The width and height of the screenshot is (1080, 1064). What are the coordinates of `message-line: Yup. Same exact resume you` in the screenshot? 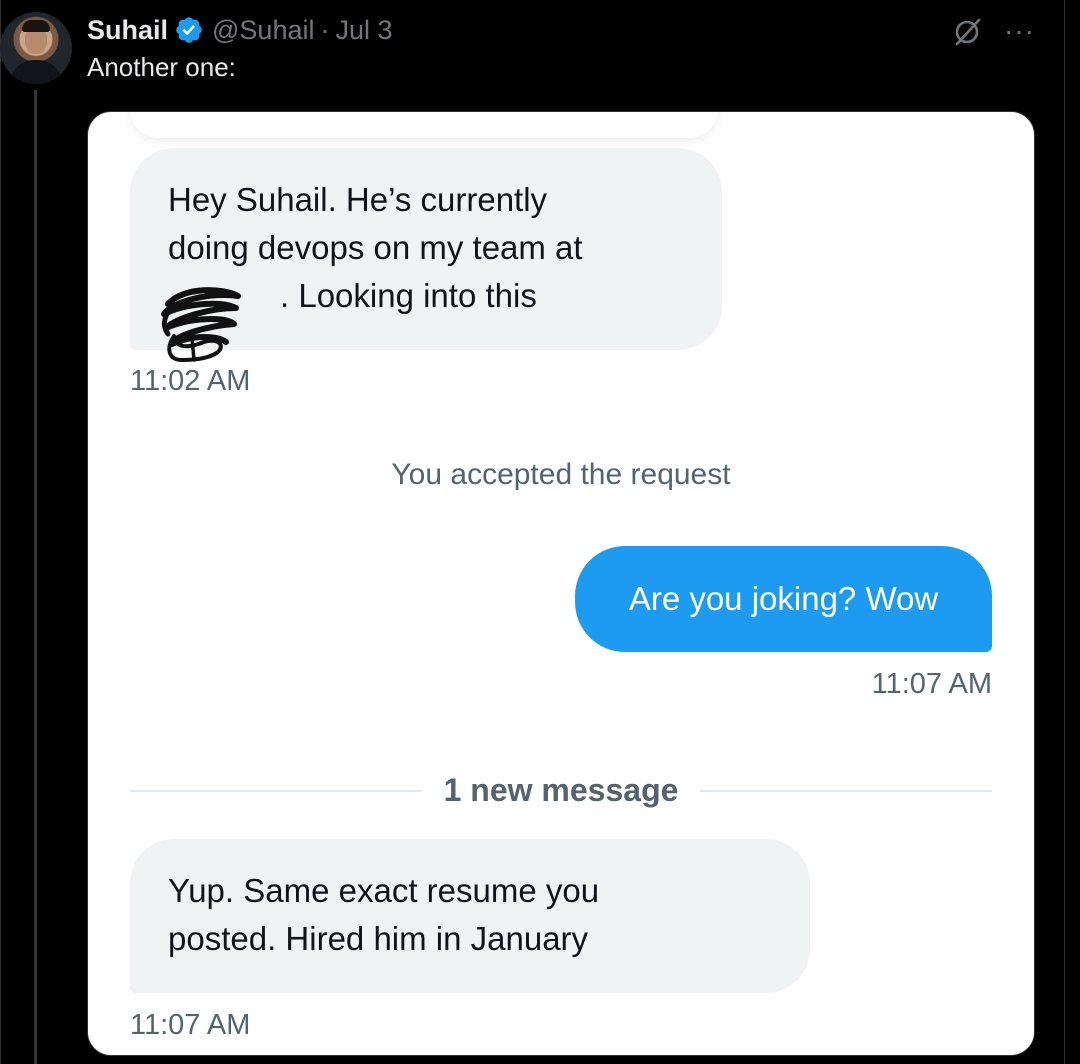 It's located at (384, 890).